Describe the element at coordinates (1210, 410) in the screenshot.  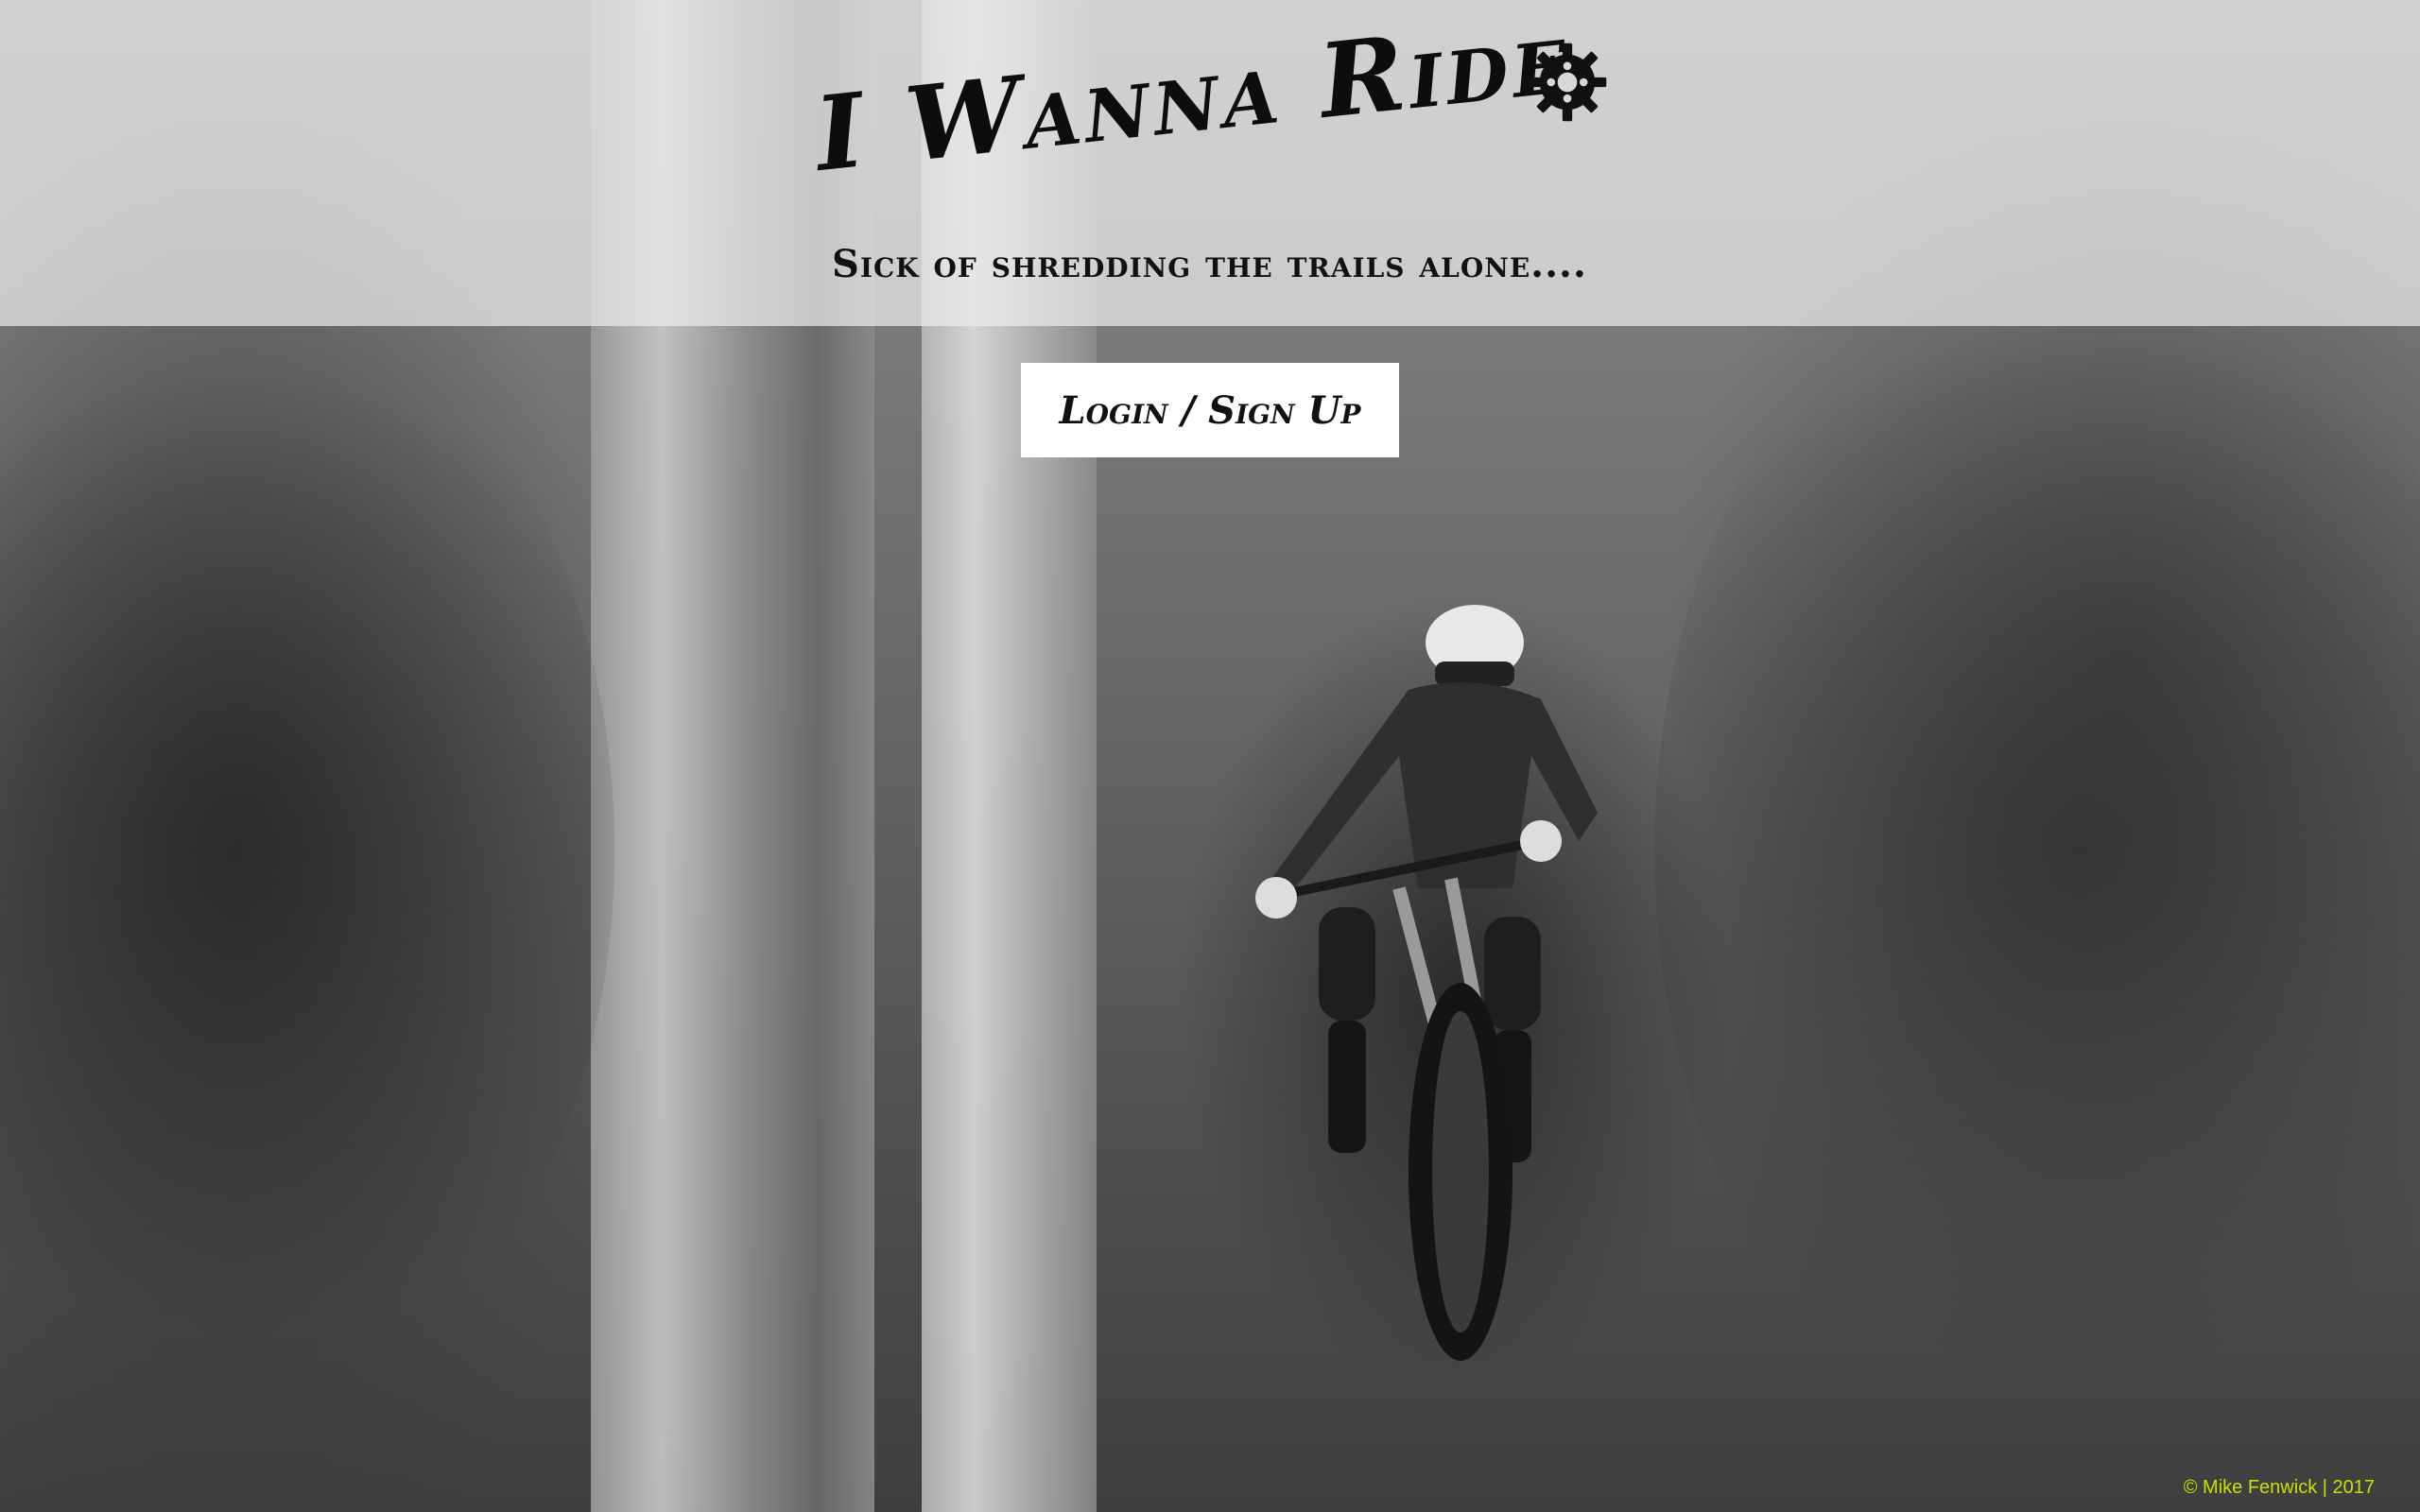
I see `login-signup-button: Login / Sign Up` at that location.